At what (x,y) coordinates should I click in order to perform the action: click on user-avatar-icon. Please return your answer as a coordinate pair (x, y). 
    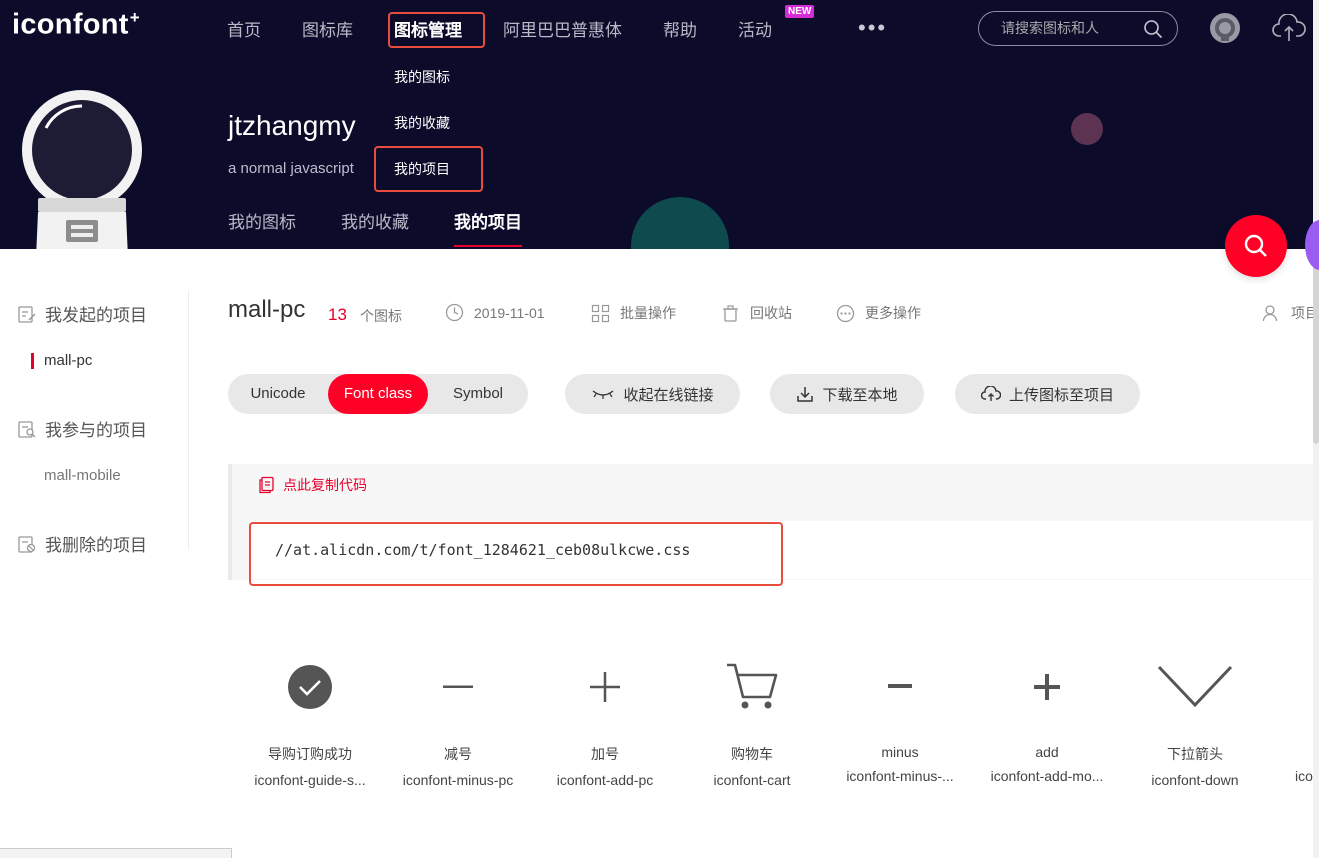
    Looking at the image, I should click on (1225, 30).